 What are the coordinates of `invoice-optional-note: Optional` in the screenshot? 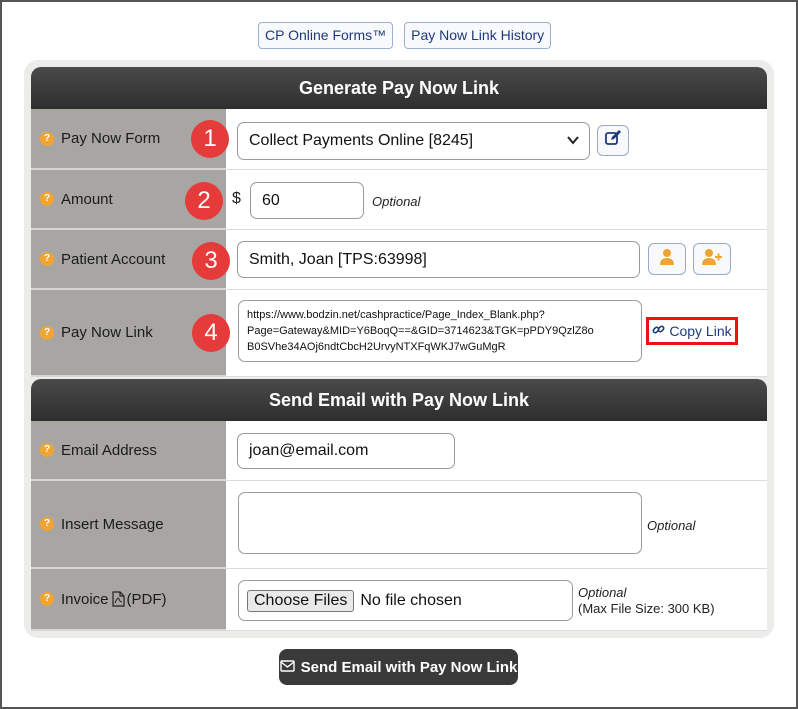 It's located at (602, 592).